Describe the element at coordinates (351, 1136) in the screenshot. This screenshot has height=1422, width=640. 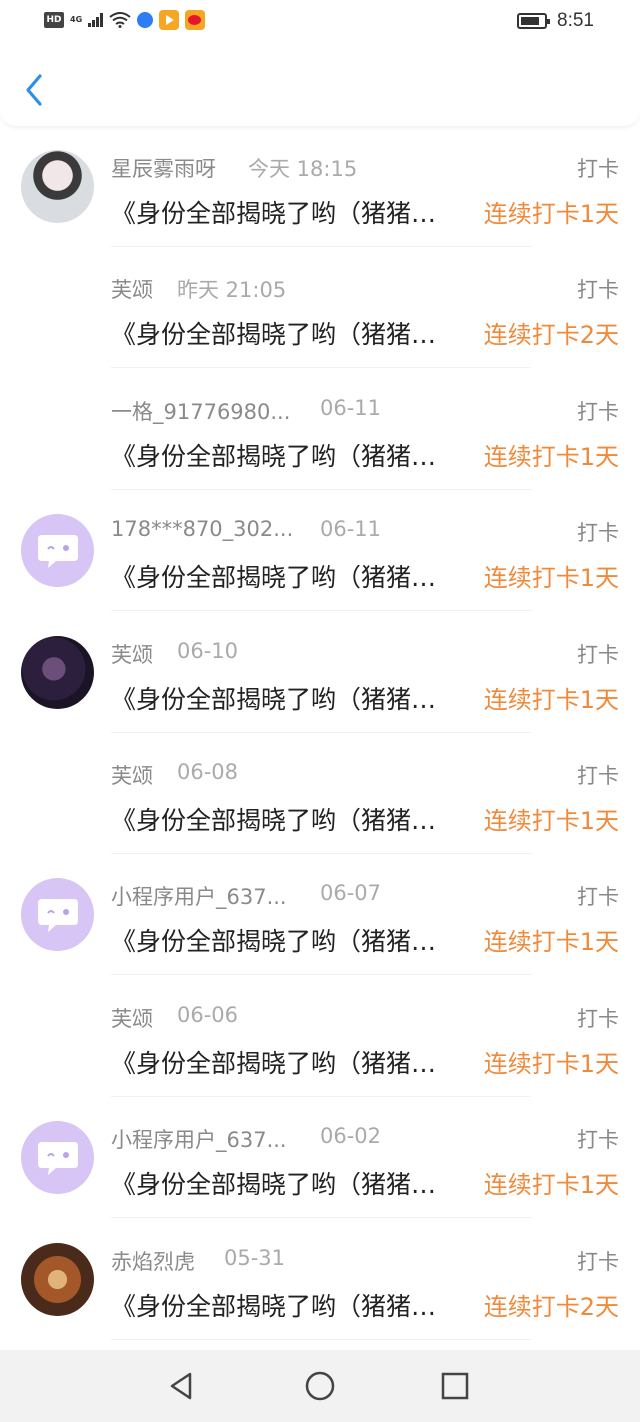
I see `post-date: 06-02` at that location.